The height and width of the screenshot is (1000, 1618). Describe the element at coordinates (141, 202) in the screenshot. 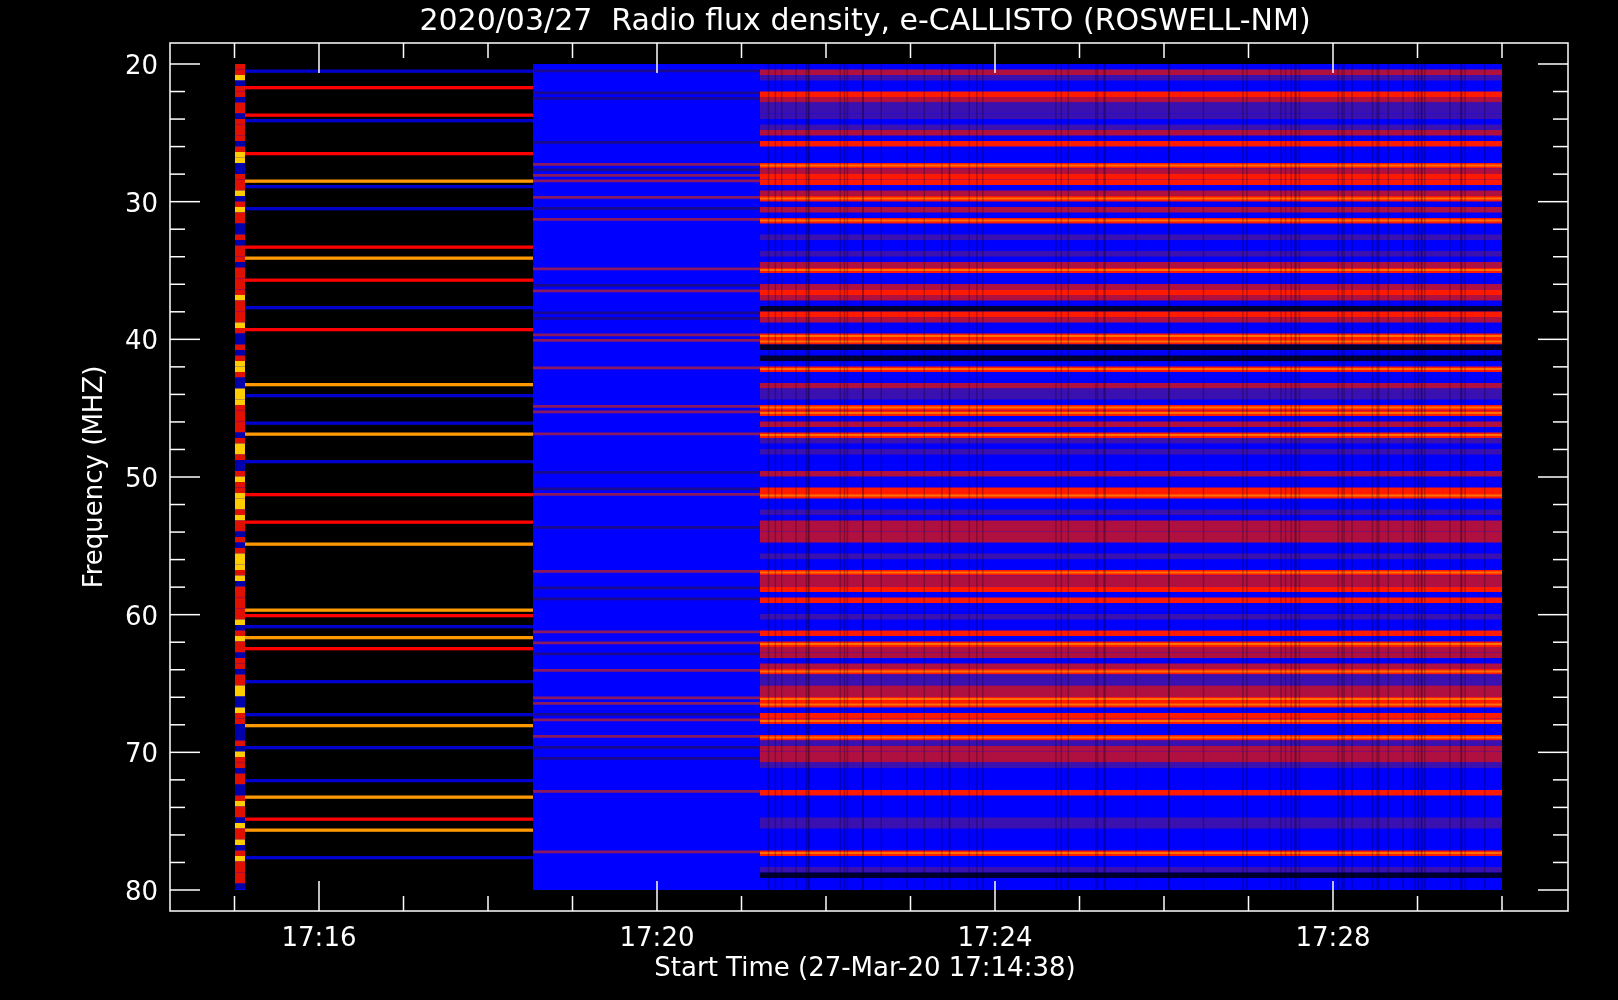

I see `axis-tick-label: 30` at that location.